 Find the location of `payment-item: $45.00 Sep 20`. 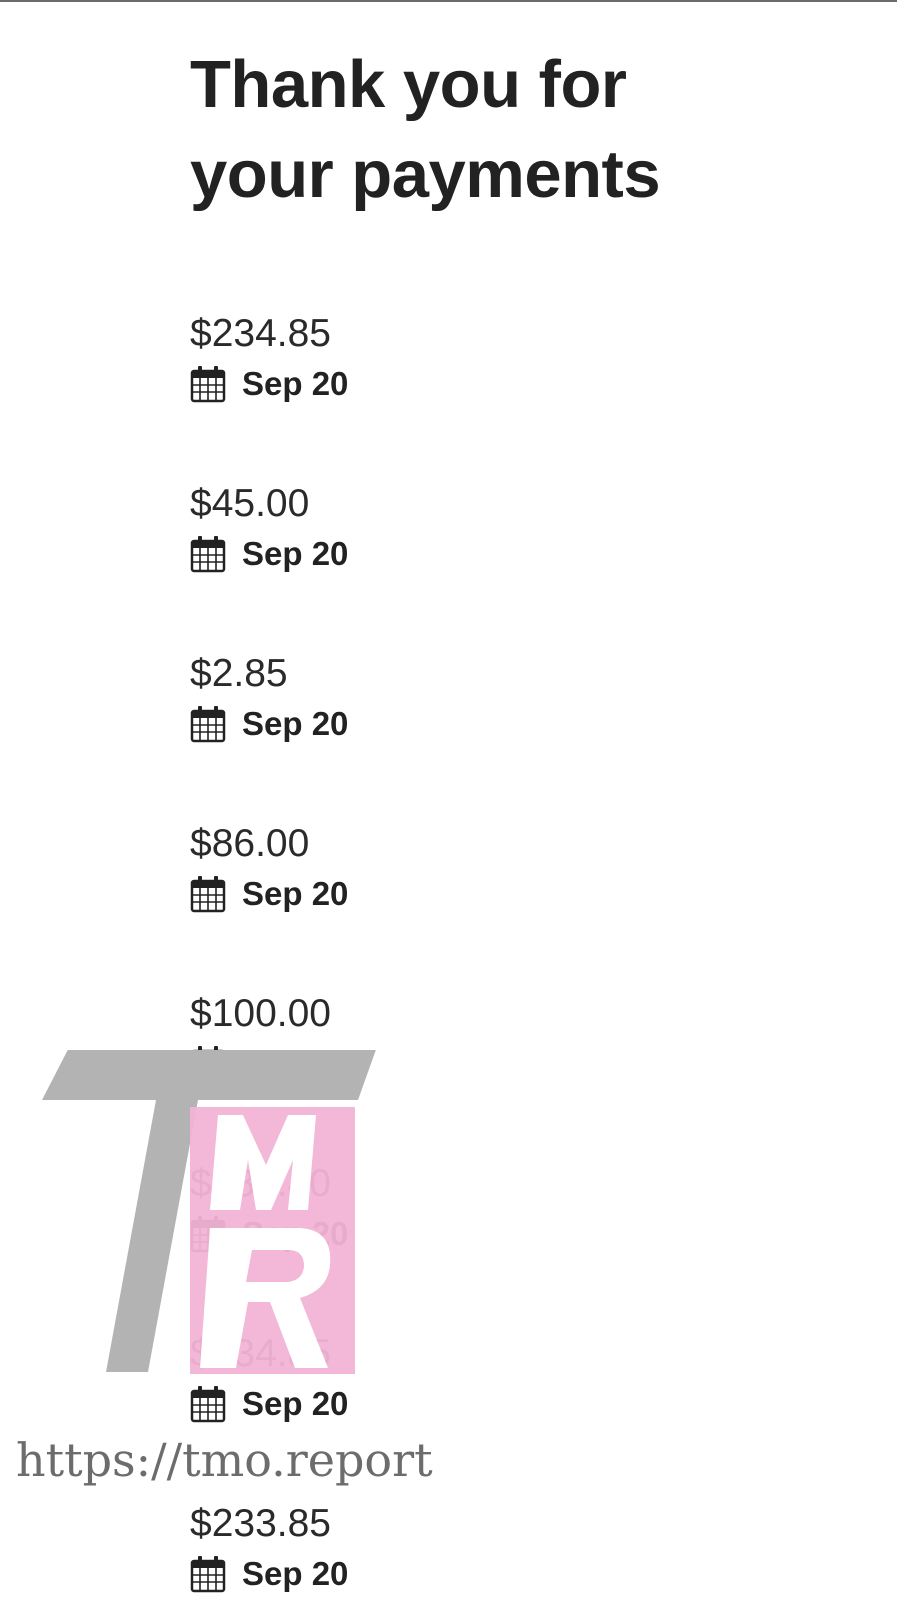

payment-item: $45.00 Sep 20 is located at coordinates (440, 534).